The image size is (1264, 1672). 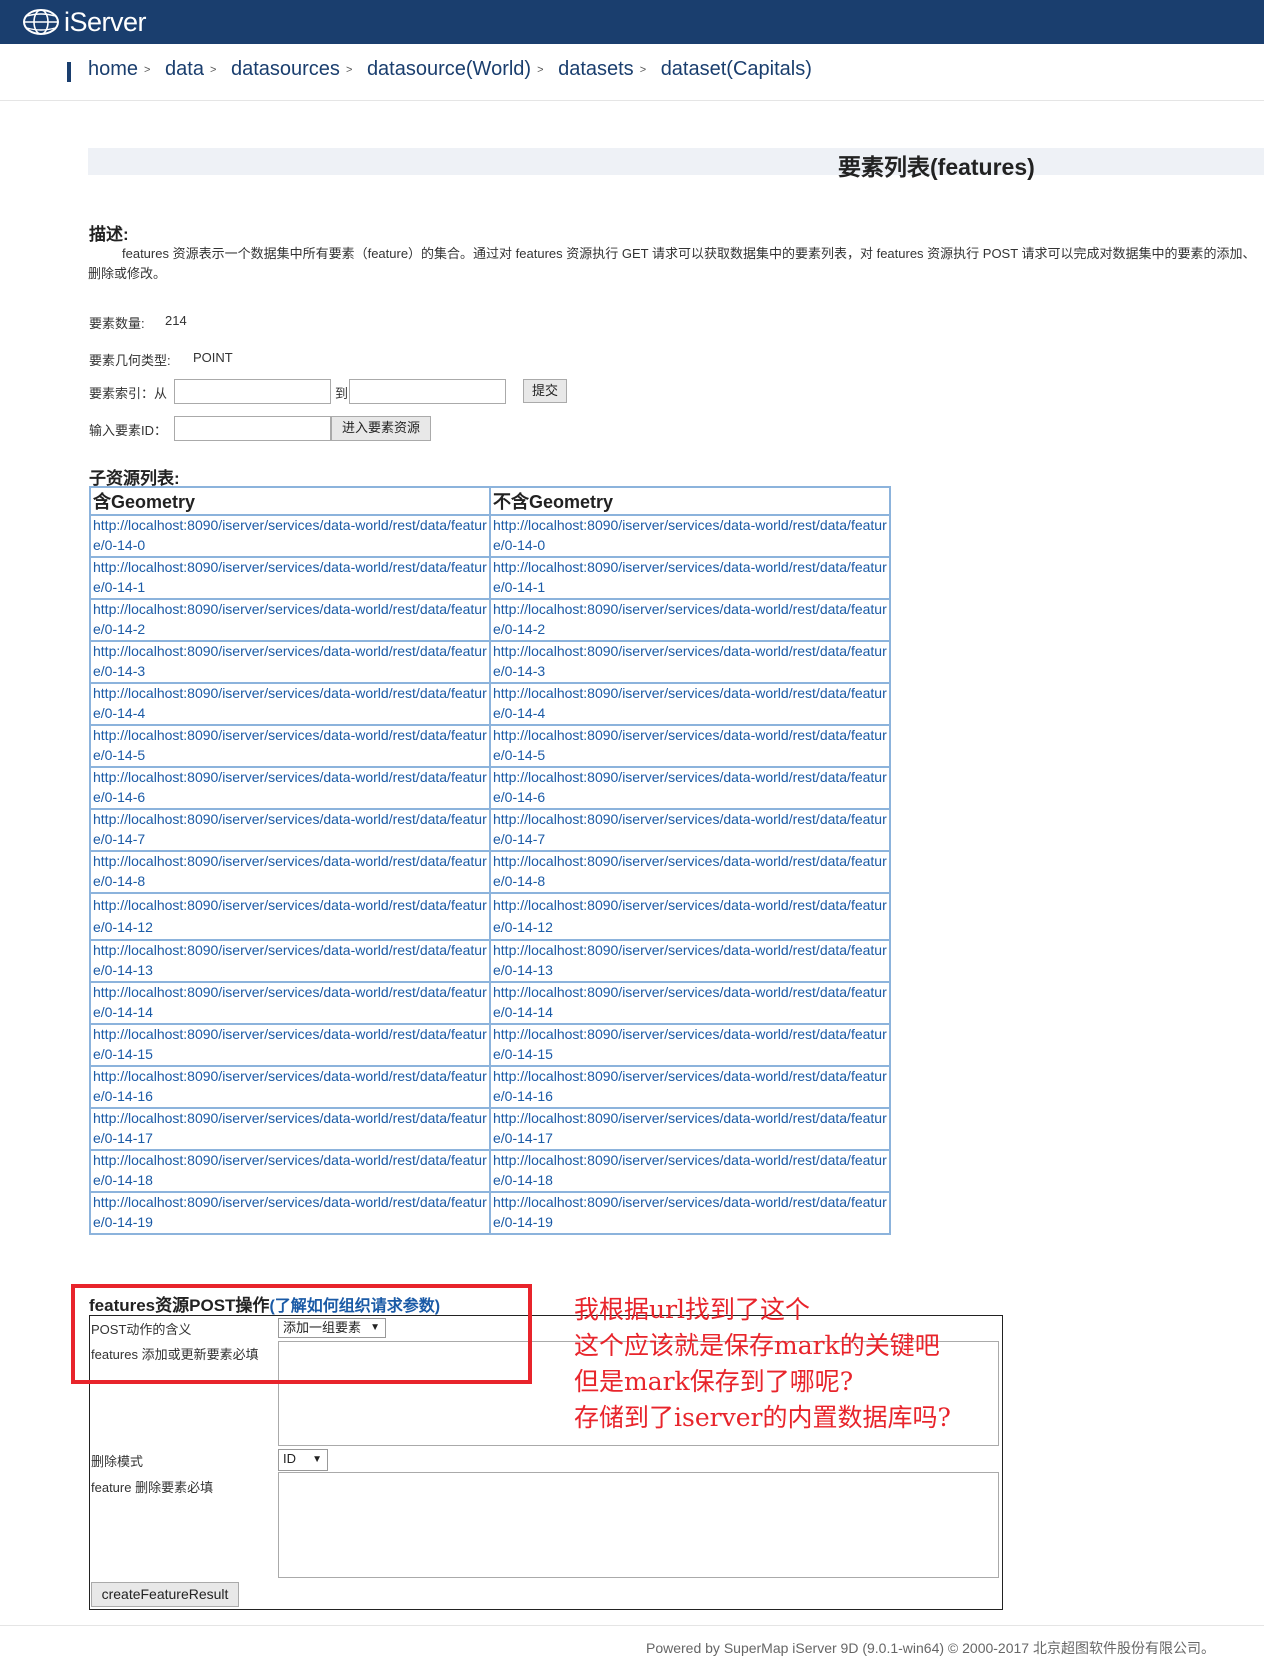 What do you see at coordinates (714, 1381) in the screenshot?
I see `annotation-line: 但是mark保存到了哪呢?` at bounding box center [714, 1381].